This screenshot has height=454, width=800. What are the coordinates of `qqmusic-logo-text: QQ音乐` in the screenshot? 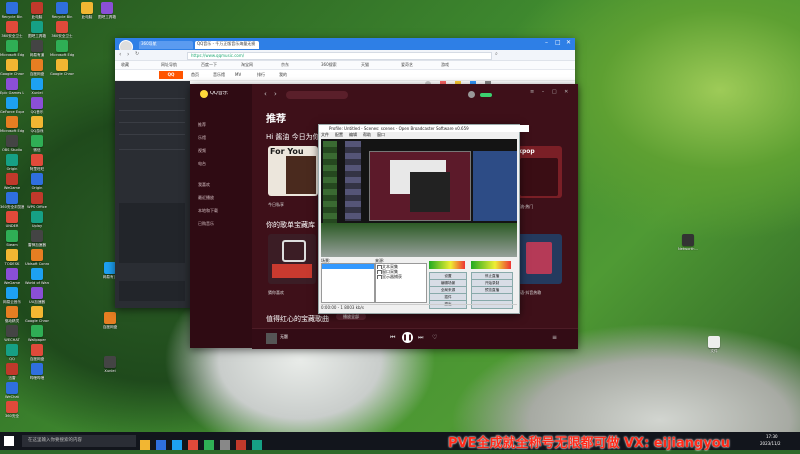 It's located at (219, 93).